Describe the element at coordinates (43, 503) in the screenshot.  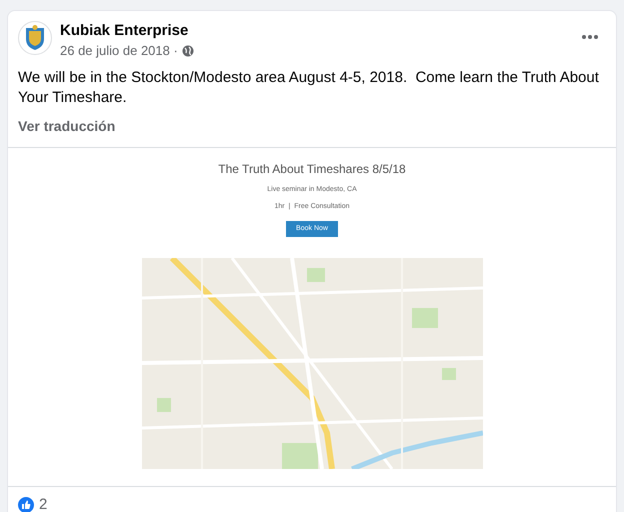
I see `reaction-count: 2` at that location.